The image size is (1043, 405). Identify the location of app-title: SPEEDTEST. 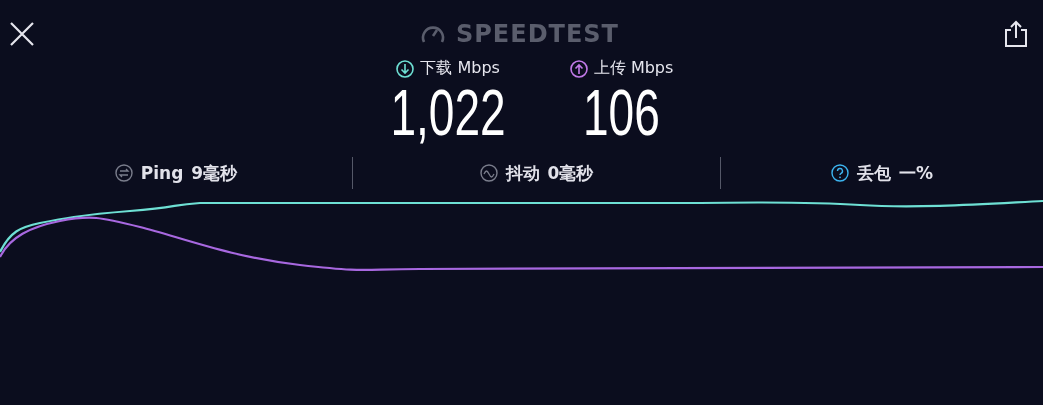
(537, 34).